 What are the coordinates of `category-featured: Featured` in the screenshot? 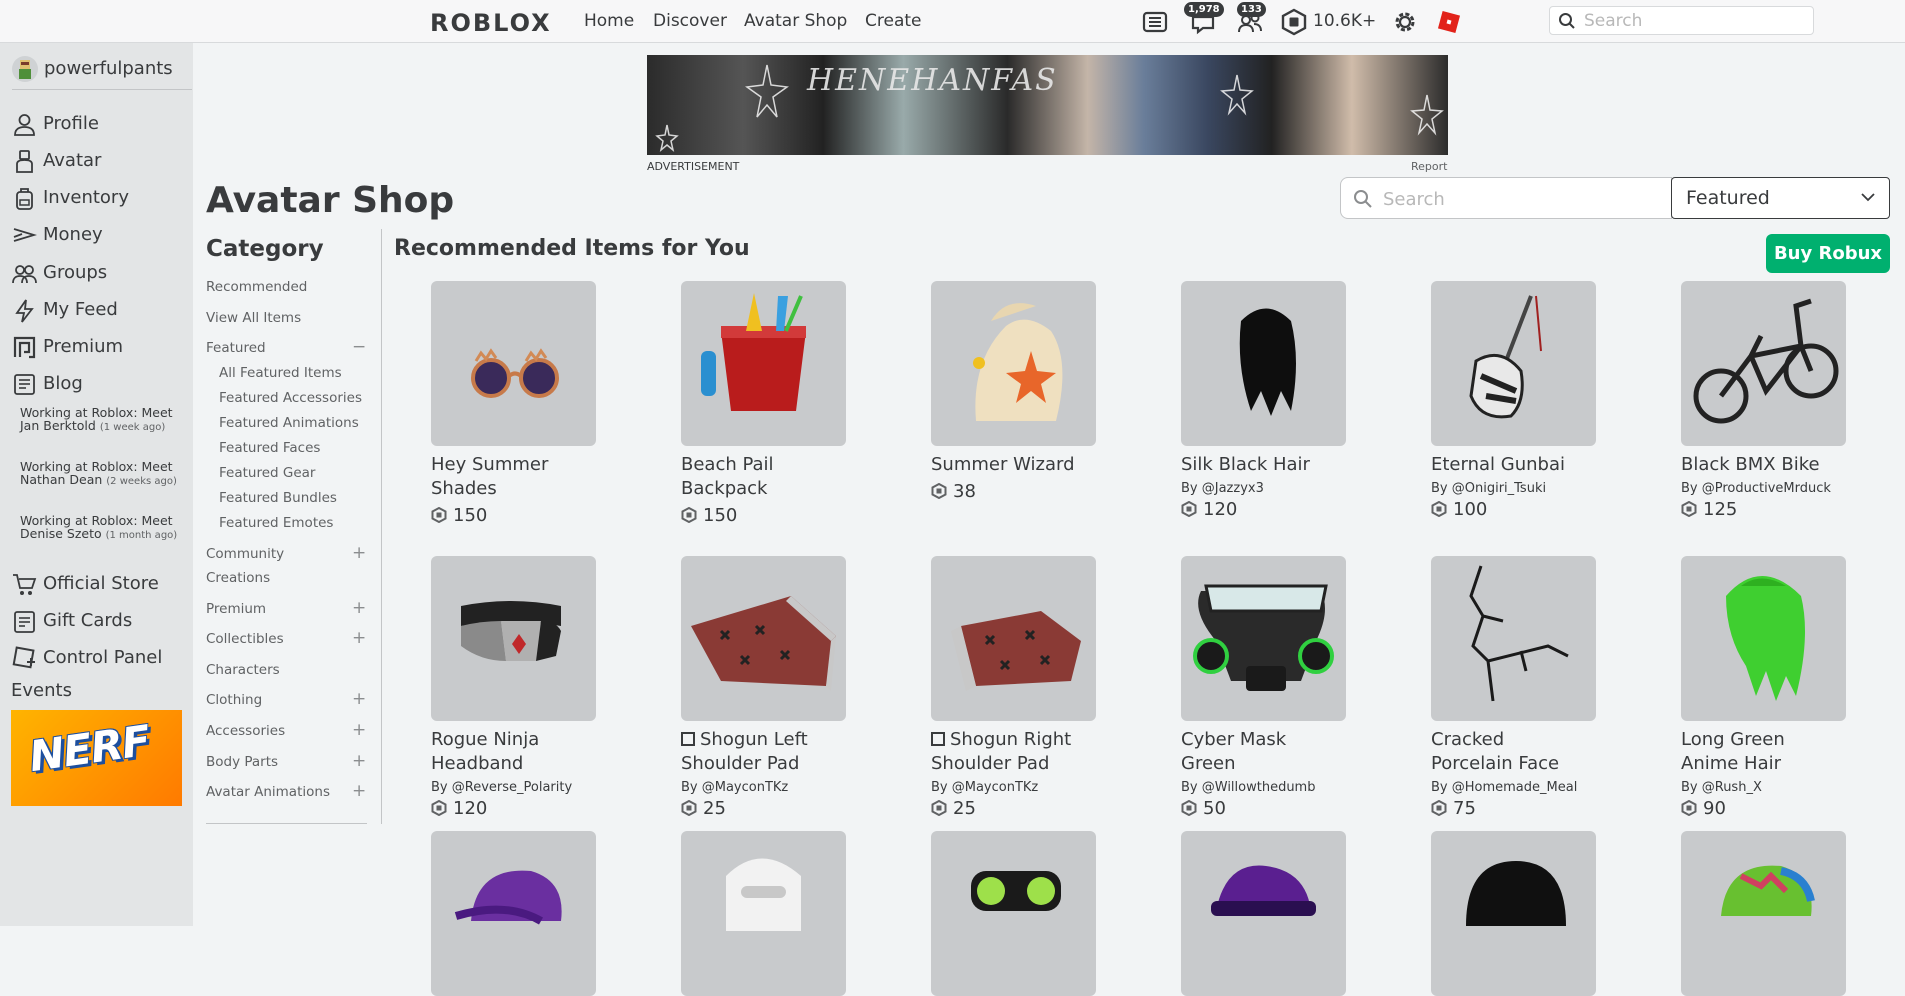 It's located at (236, 348).